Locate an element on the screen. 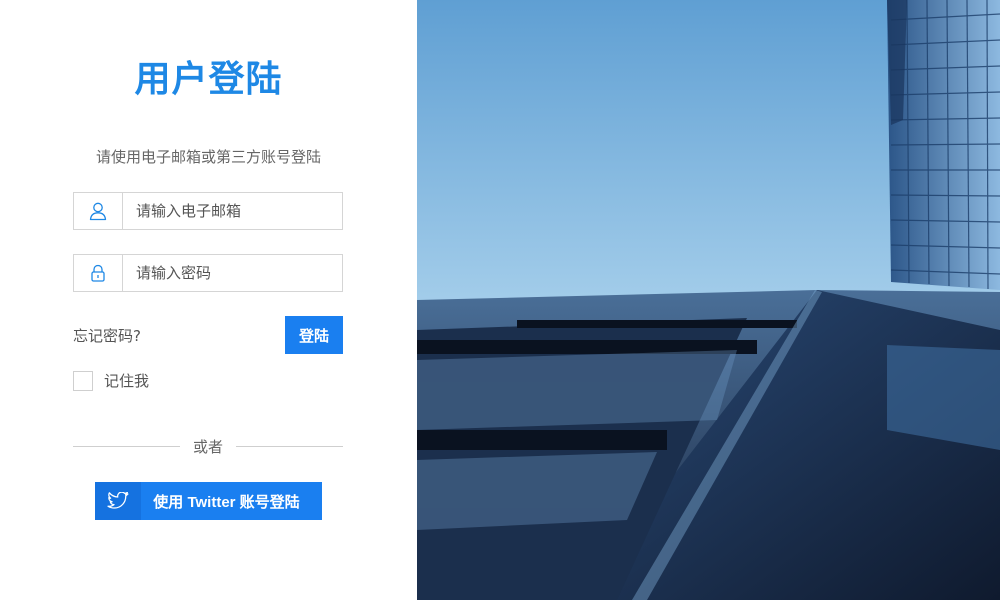 The image size is (1000, 600). login-subtitle: 请使用电子邮箱或第三方账号登陆 is located at coordinates (208, 157).